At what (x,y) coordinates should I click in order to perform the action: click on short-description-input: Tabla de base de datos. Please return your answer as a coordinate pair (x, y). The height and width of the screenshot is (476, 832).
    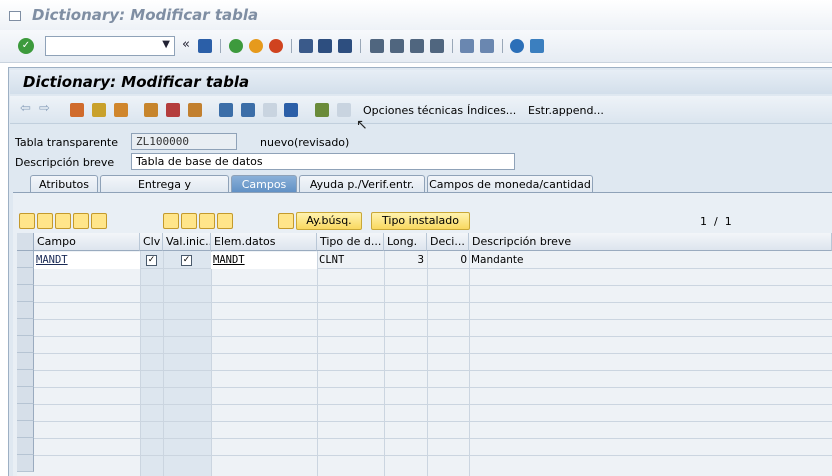
    Looking at the image, I should click on (323, 161).